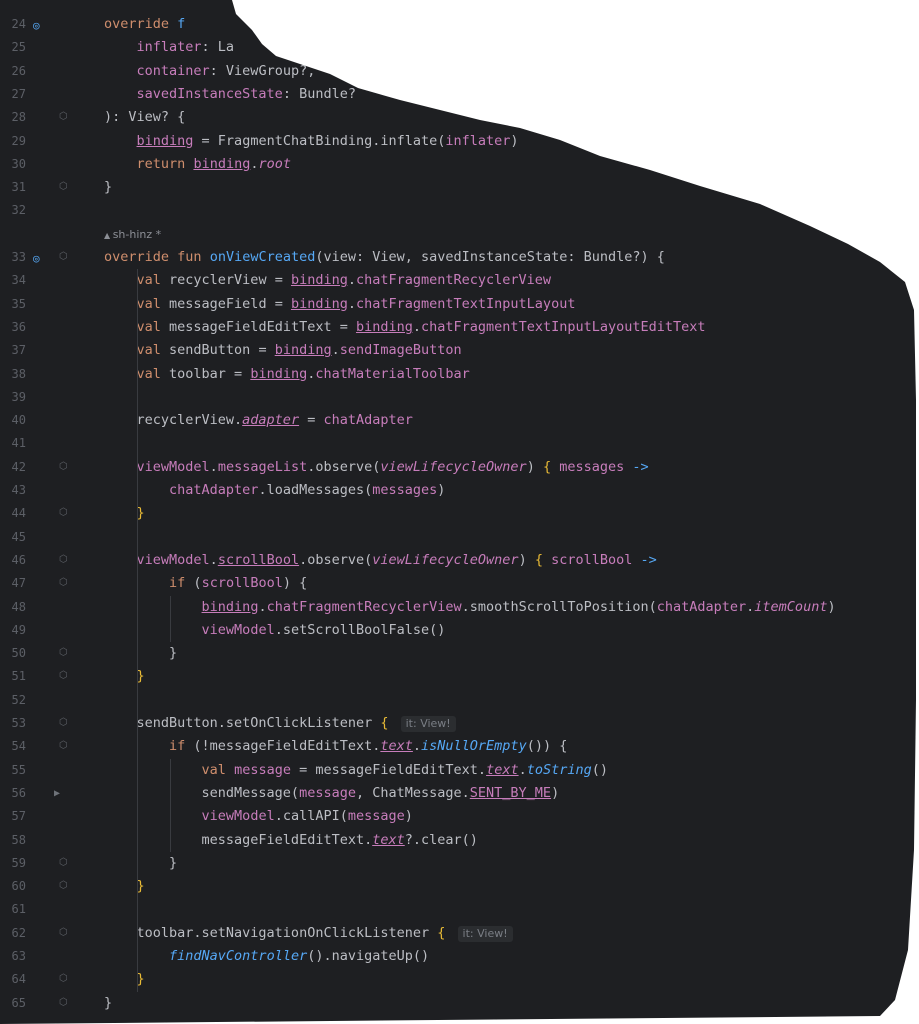 The height and width of the screenshot is (1024, 919). Describe the element at coordinates (262, 257) in the screenshot. I see `code-token: onViewCreated` at that location.